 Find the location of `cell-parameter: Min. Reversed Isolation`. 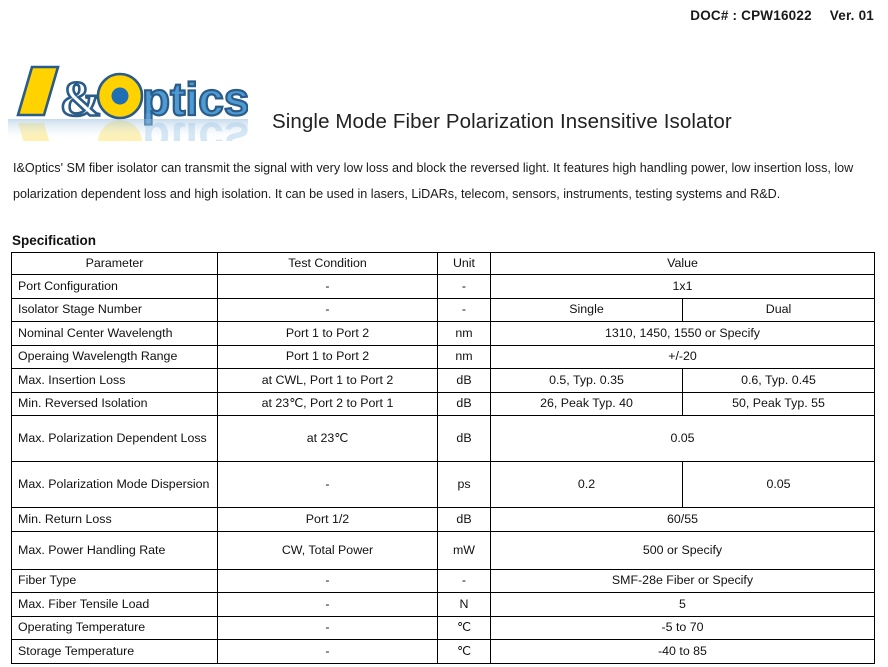

cell-parameter: Min. Reversed Isolation is located at coordinates (114, 403).